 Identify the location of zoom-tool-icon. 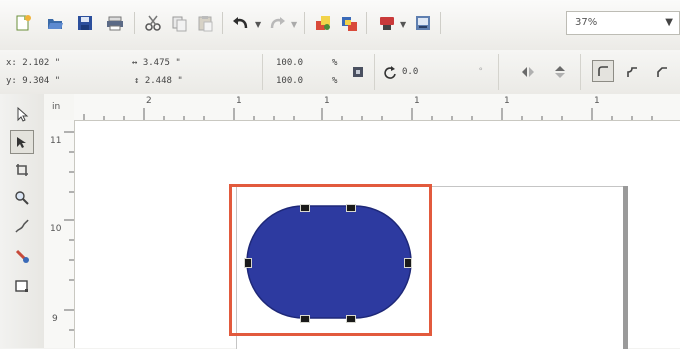
(22, 198).